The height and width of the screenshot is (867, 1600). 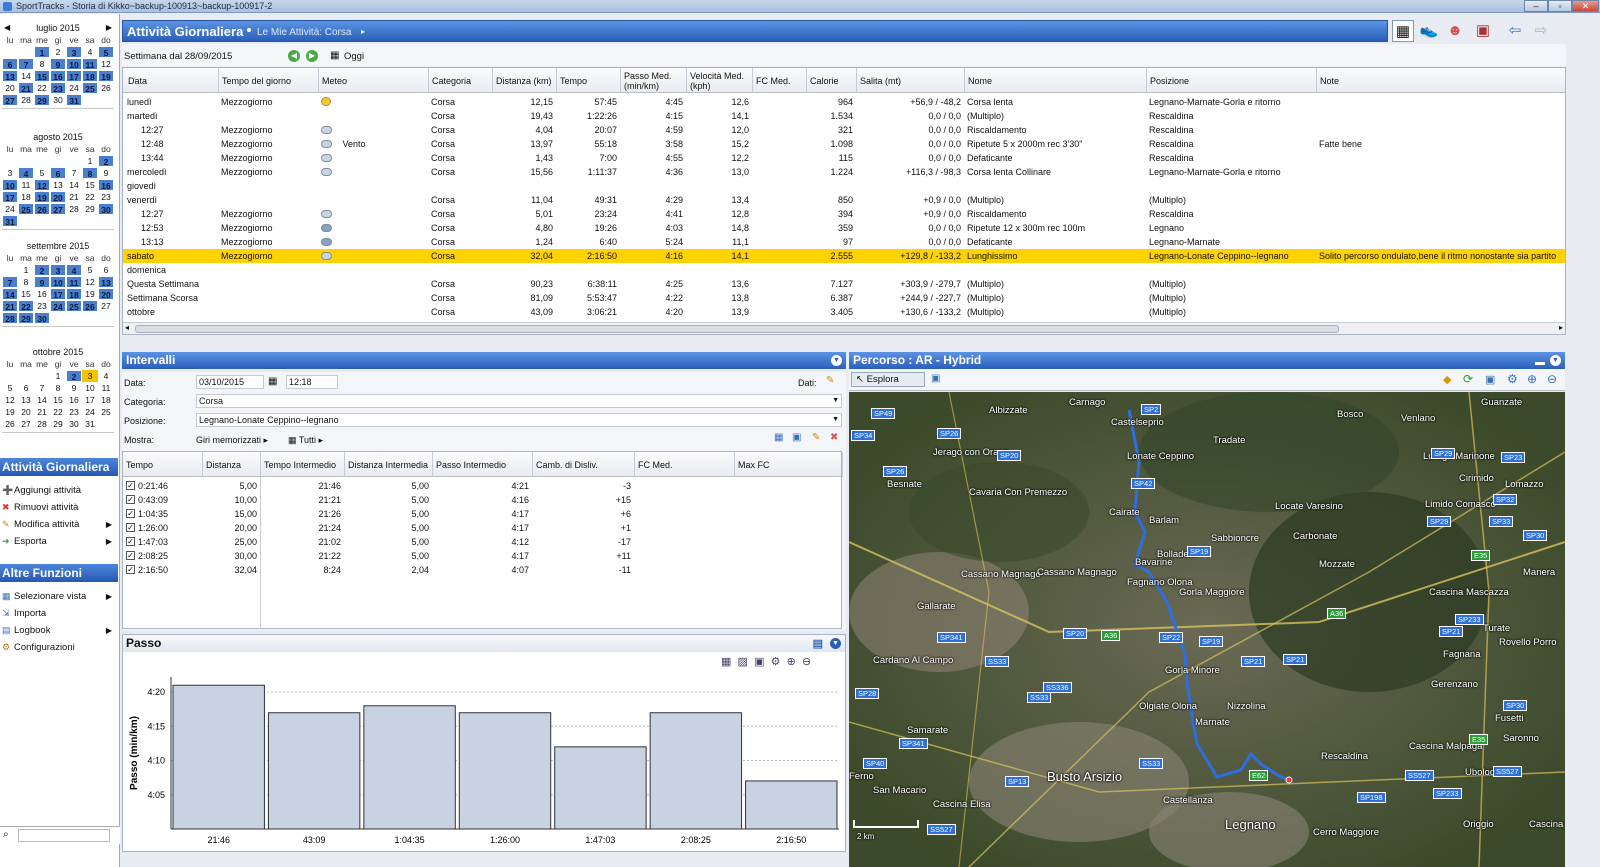 I want to click on column-header: Passo Intermedio, so click(x=483, y=464).